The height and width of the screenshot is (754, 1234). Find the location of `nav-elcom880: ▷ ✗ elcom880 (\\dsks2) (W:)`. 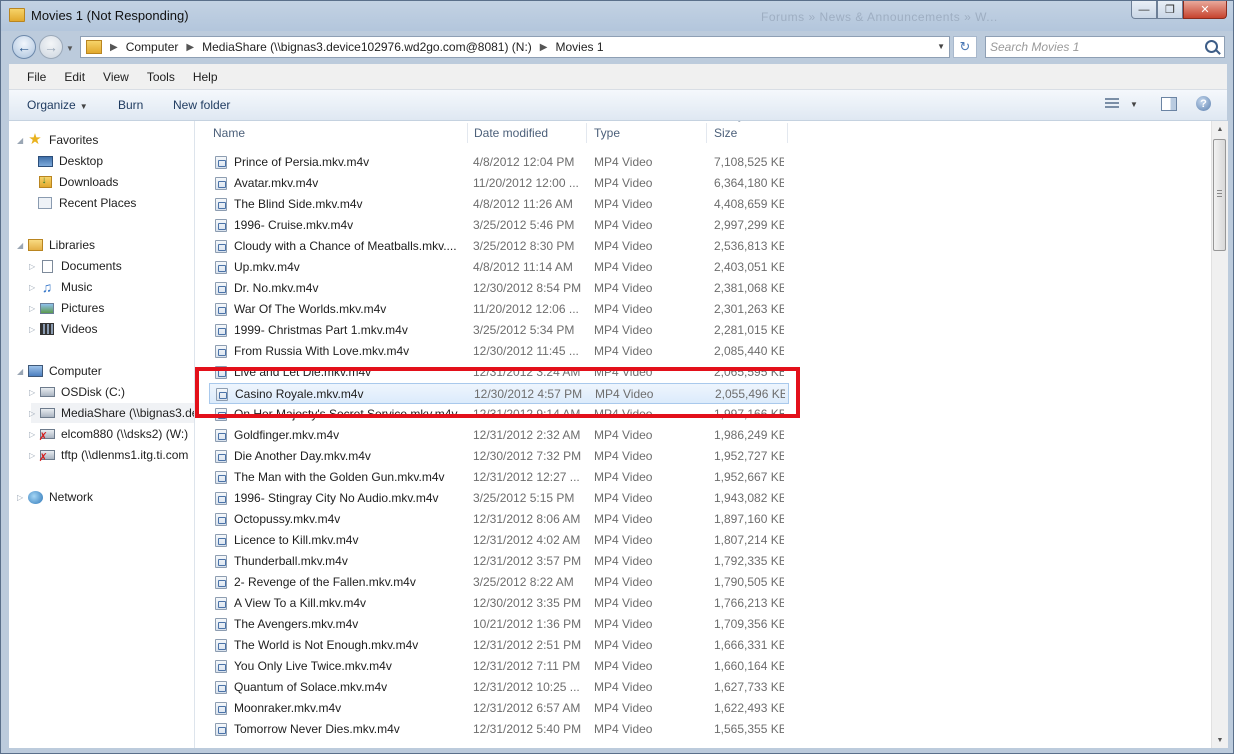

nav-elcom880: ▷ ✗ elcom880 (\\dsks2) (W:) is located at coordinates (108, 434).